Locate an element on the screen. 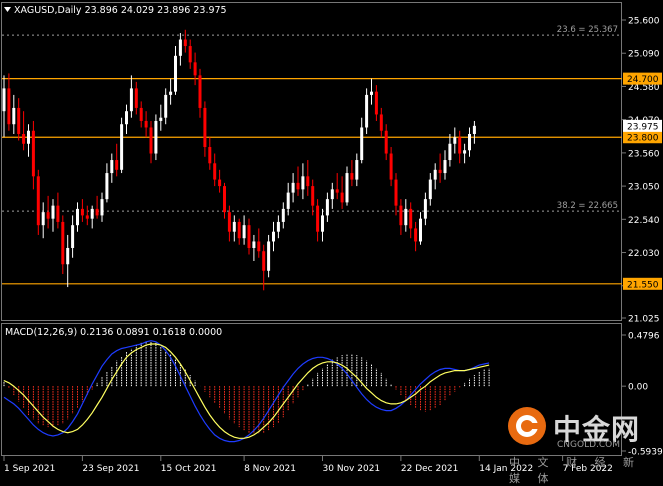 This screenshot has width=663, height=486. x-tick-label: 30 Nov 2021 is located at coordinates (352, 469).